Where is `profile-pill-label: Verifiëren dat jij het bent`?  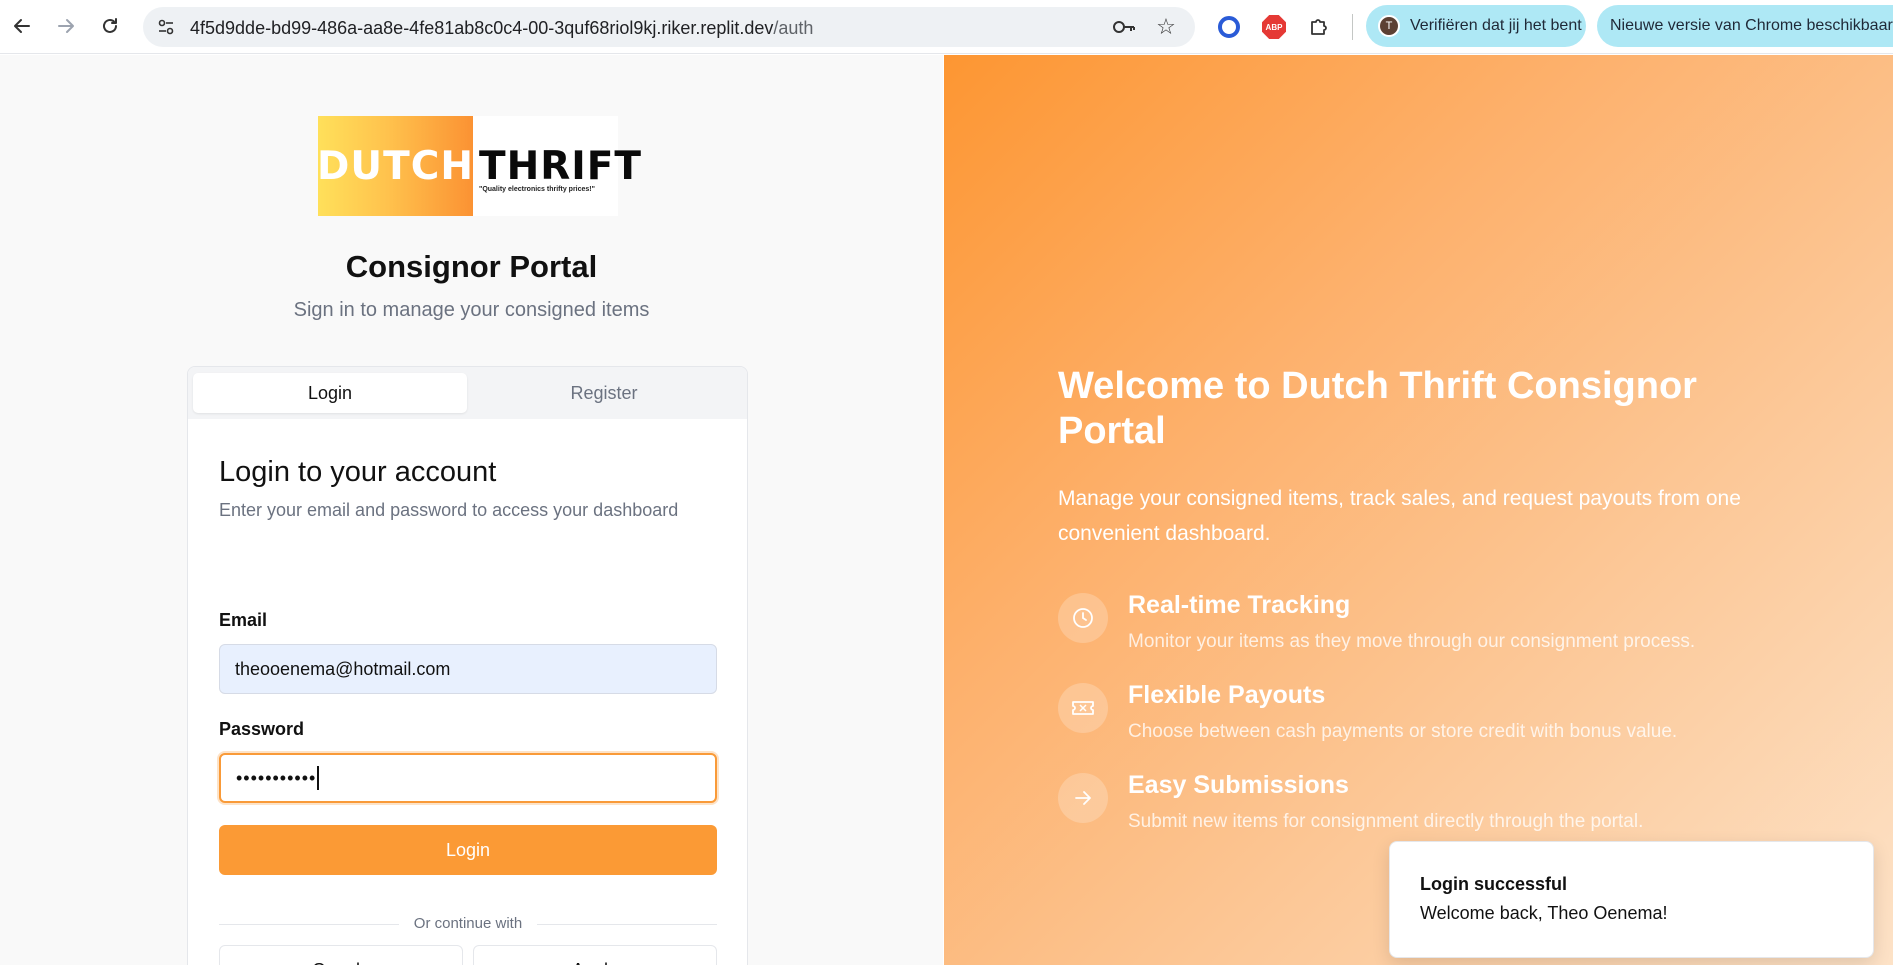
profile-pill-label: Verifiëren dat jij het bent is located at coordinates (1496, 25).